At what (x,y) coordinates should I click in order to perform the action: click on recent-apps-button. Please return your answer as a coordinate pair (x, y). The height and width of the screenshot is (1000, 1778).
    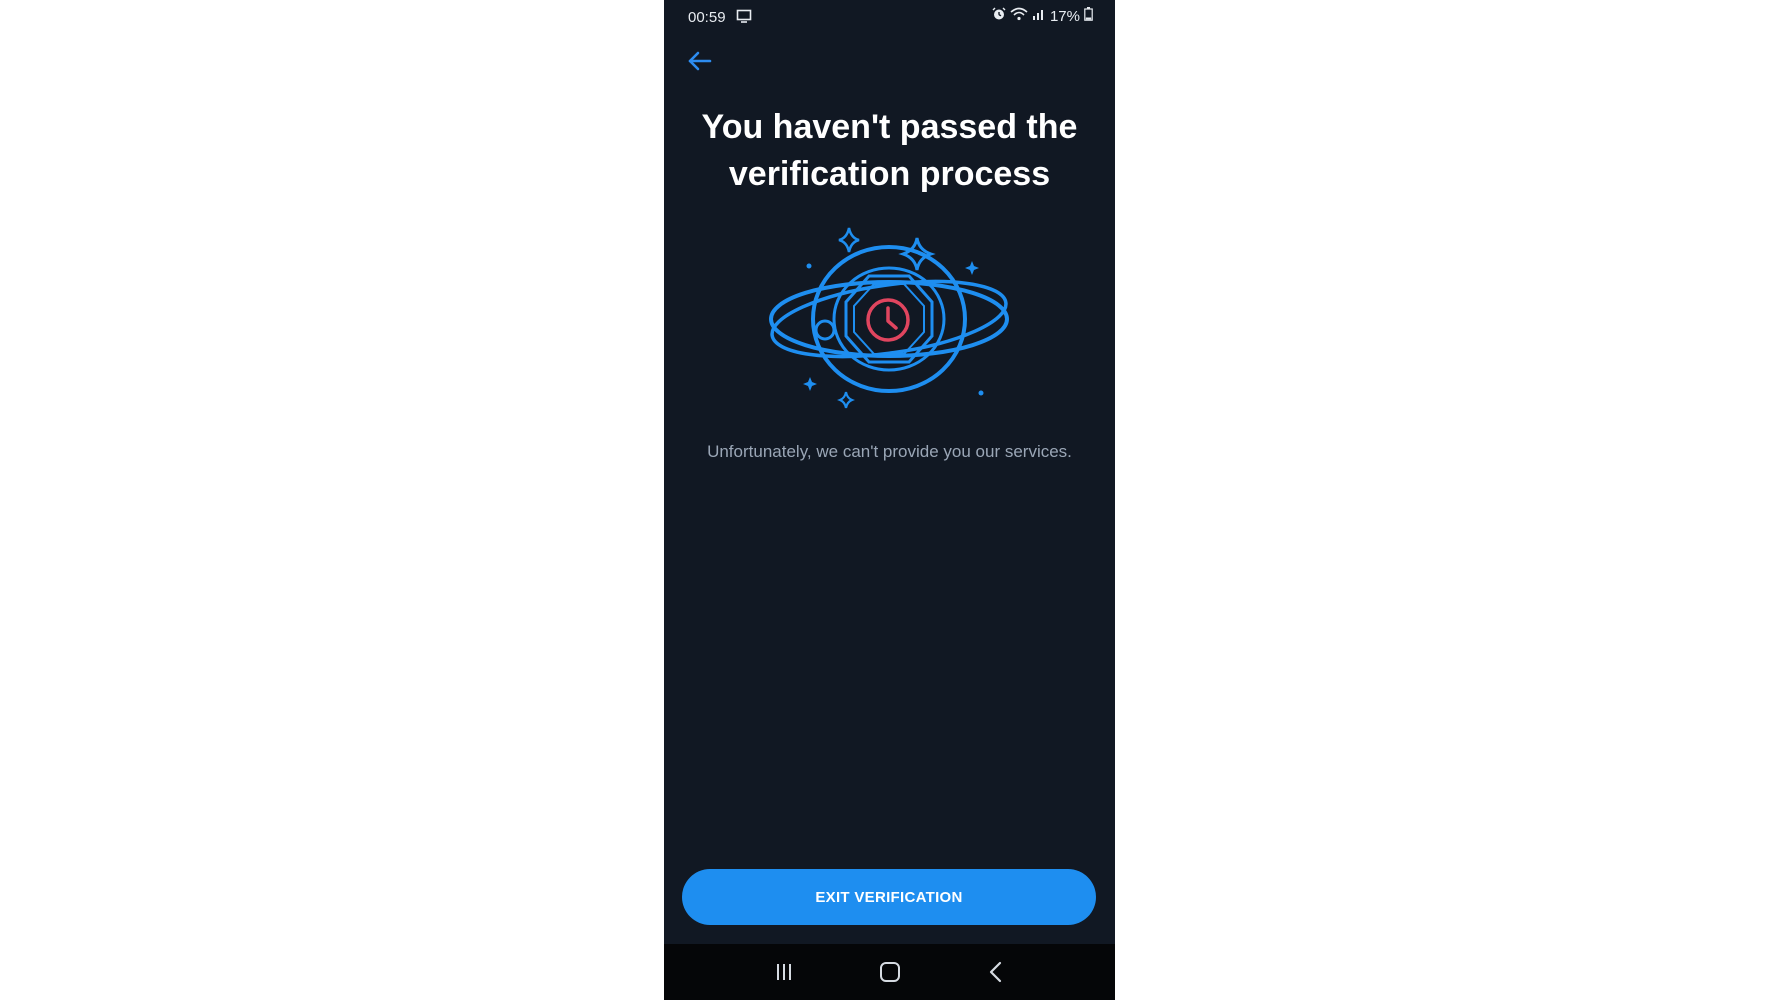
    Looking at the image, I should click on (784, 972).